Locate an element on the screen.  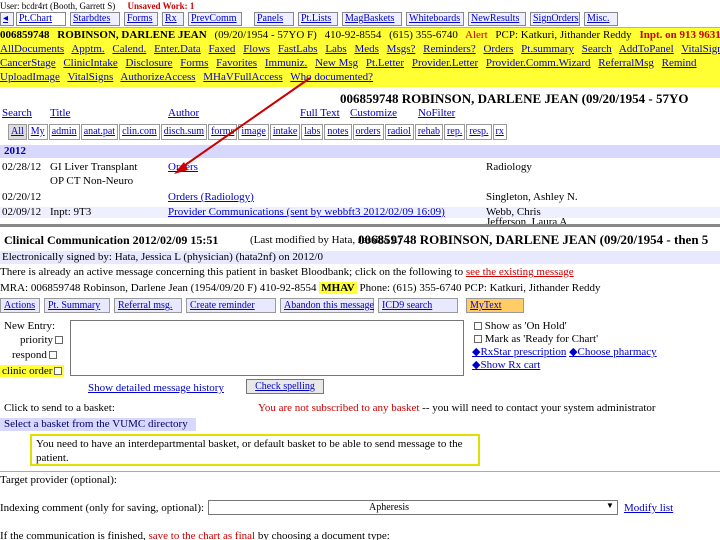
link-remind: Remind is located at coordinates (679, 63).